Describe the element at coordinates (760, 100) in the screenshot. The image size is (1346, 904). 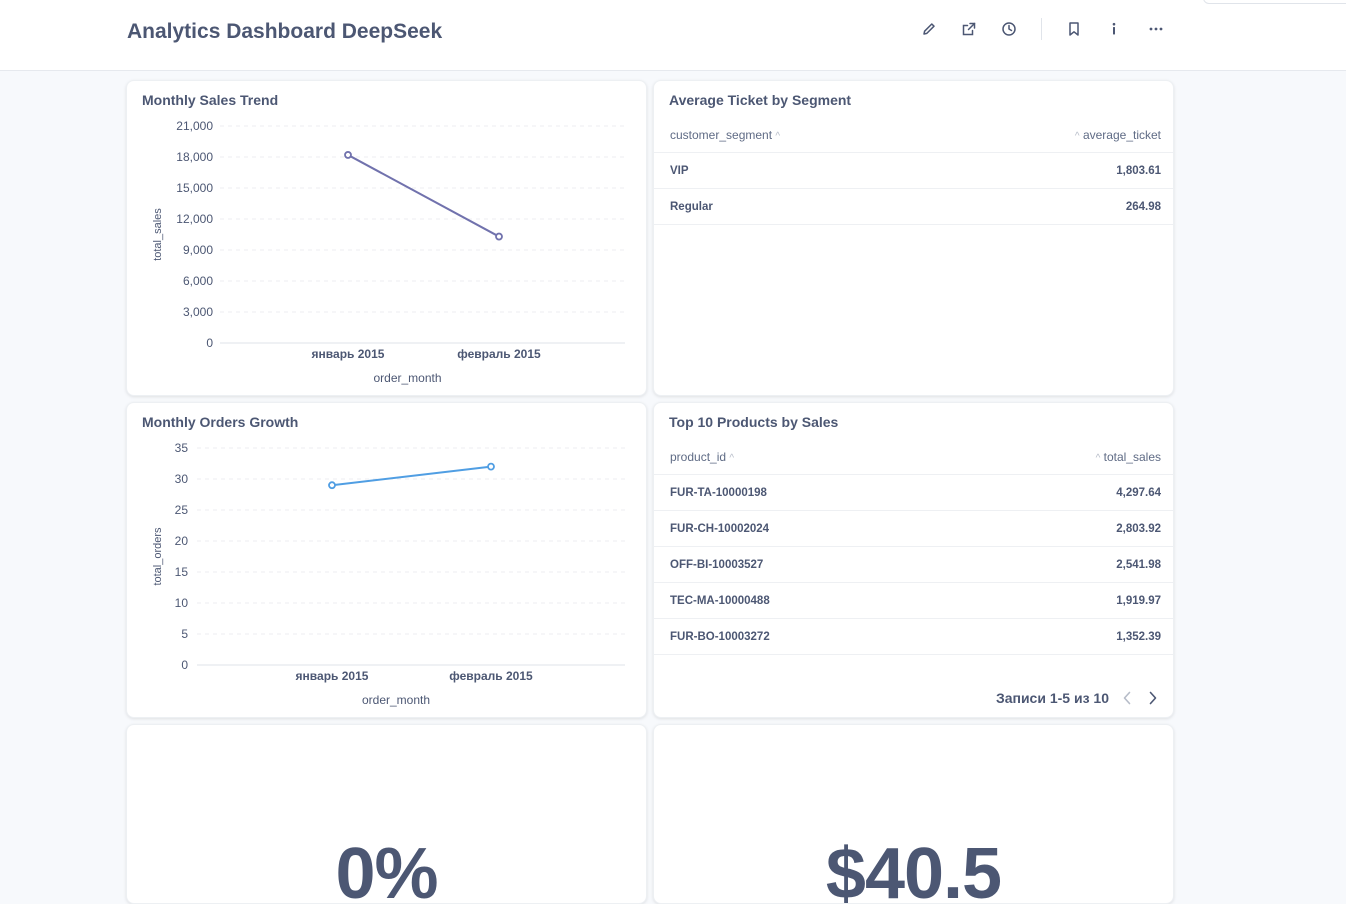
I see `card-title: Average Ticket by Segment` at that location.